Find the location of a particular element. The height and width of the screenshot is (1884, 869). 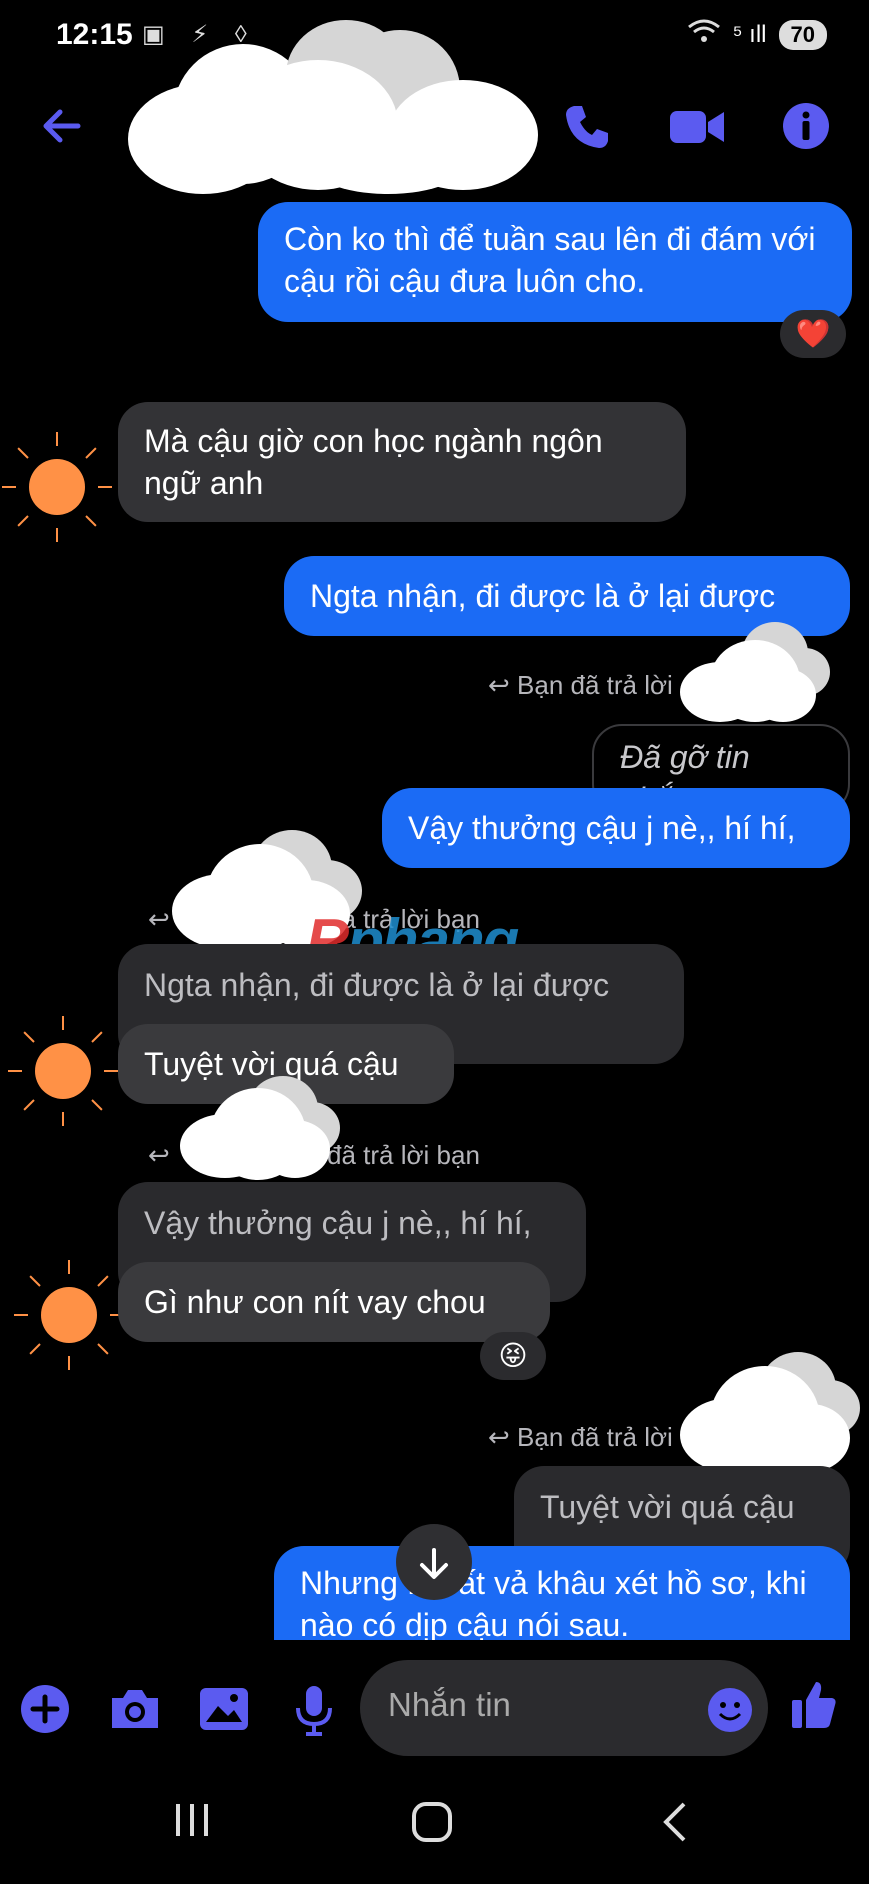

message-input-placeholder: Nhắn tin is located at coordinates (449, 1704).